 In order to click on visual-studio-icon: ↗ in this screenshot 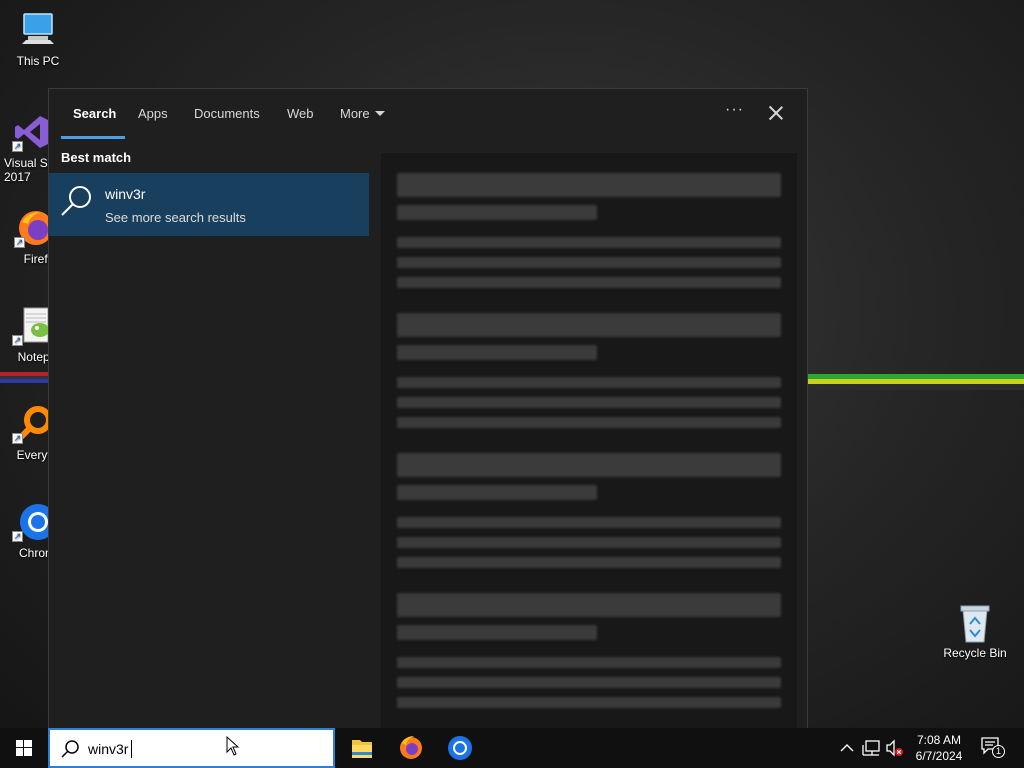, I will do `click(32, 132)`.